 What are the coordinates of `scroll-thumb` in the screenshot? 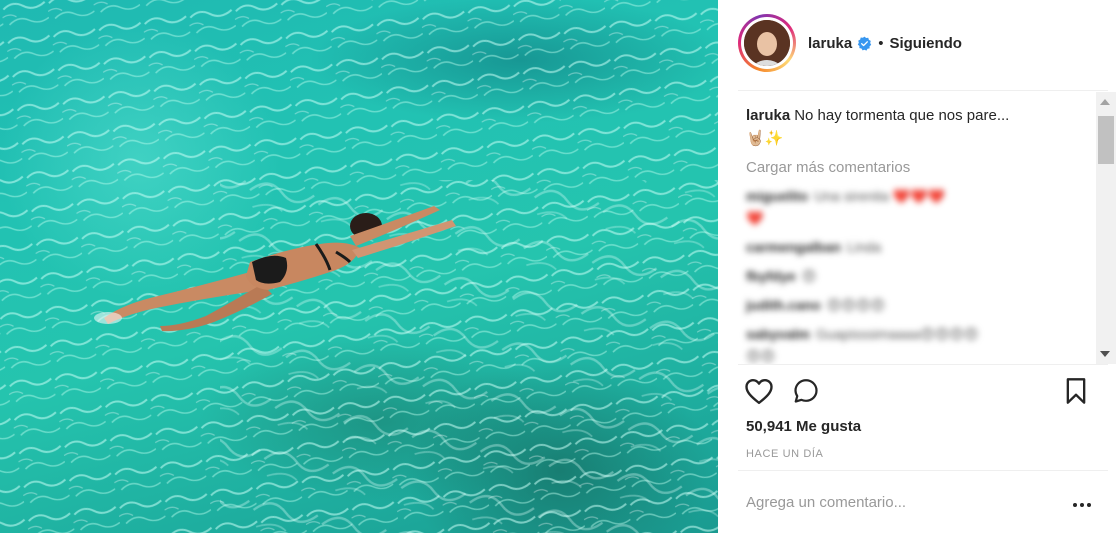 It's located at (1106, 140).